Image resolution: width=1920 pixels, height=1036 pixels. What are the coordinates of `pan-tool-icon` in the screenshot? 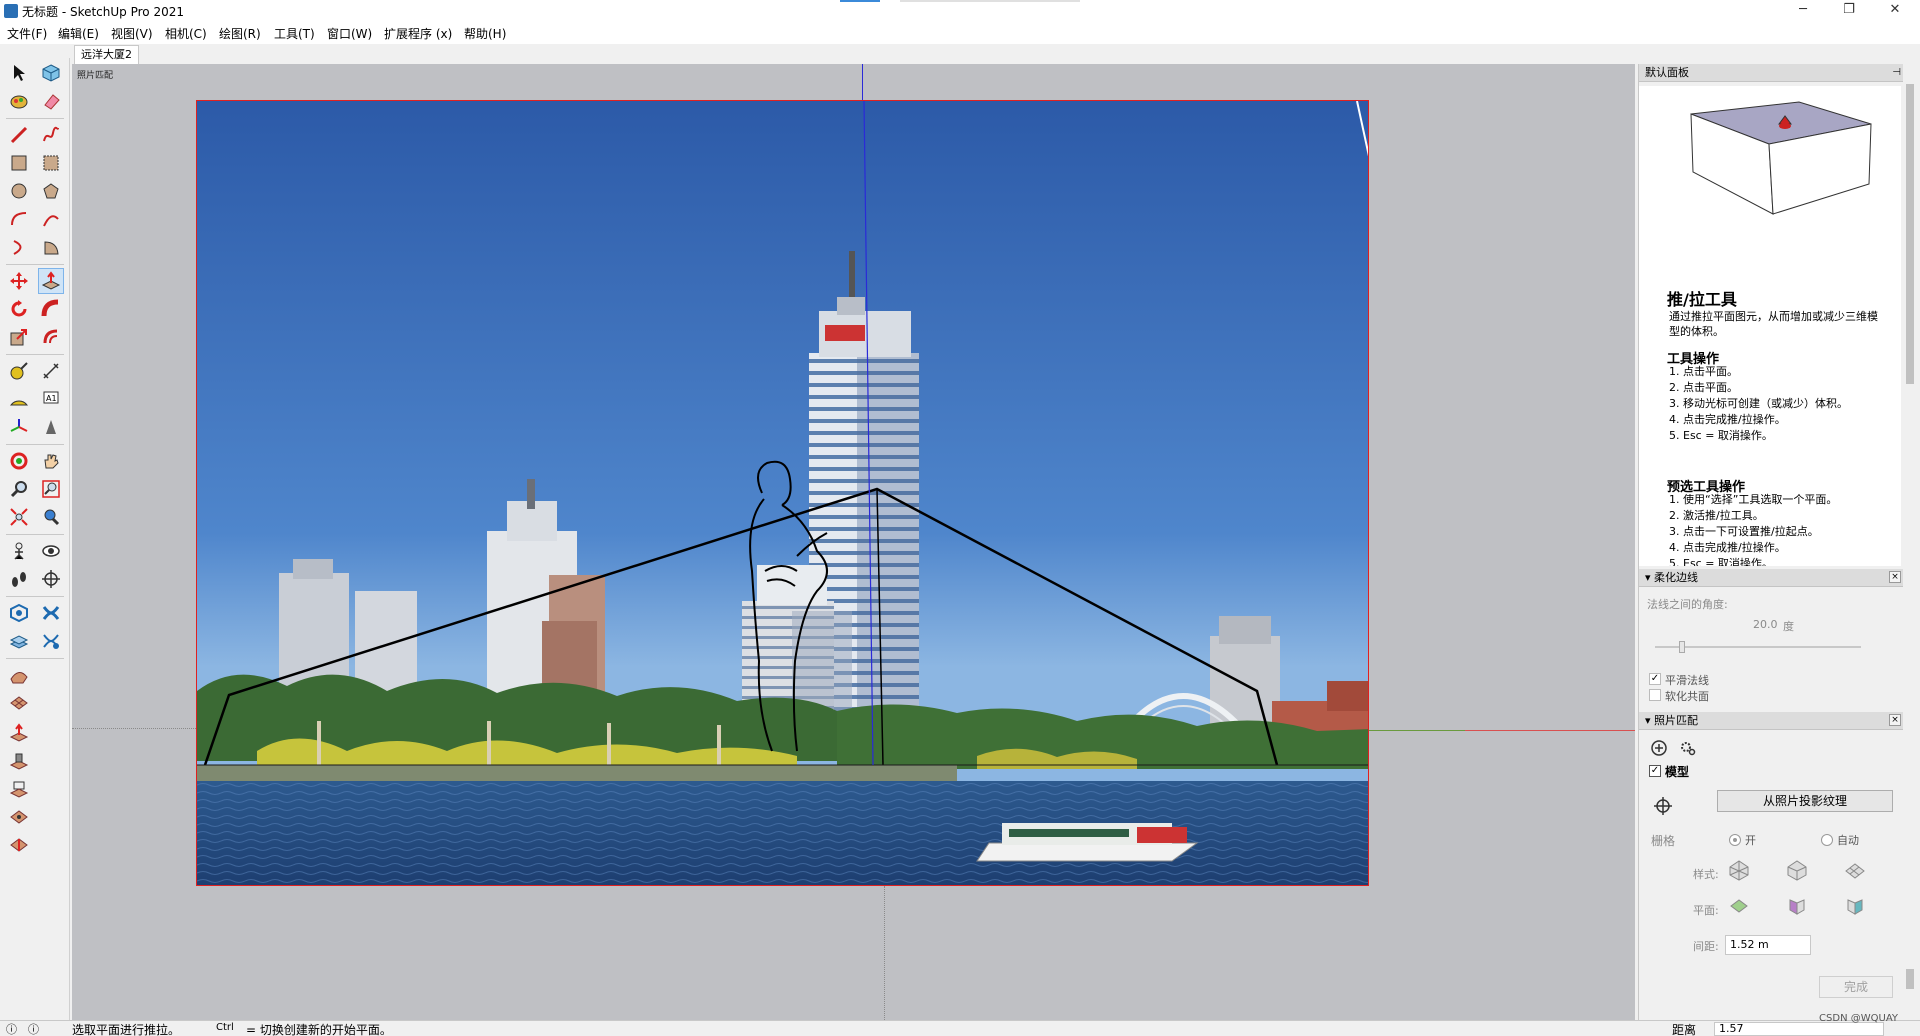 It's located at (51, 461).